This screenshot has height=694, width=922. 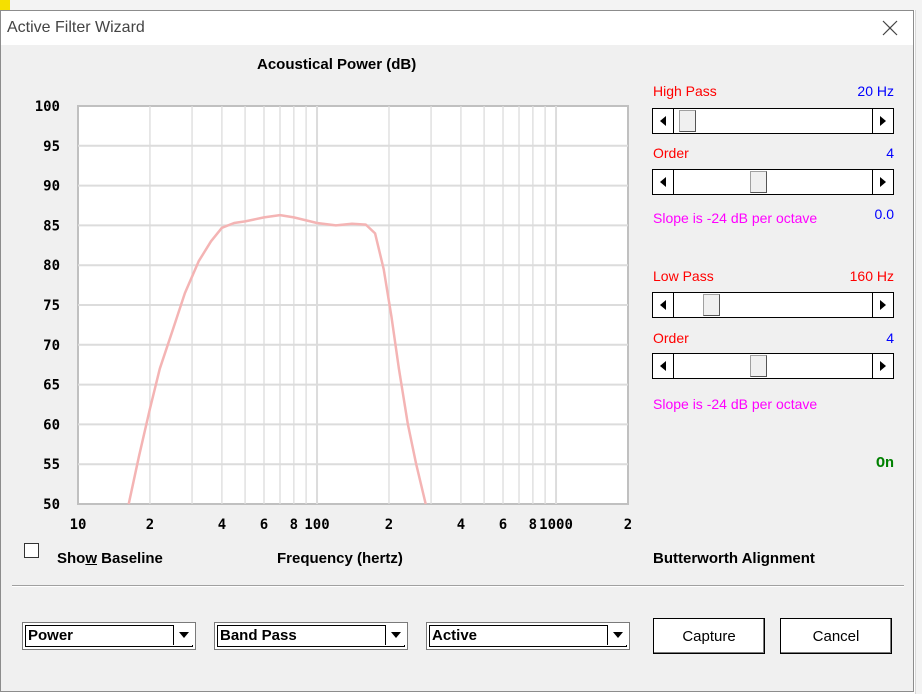 I want to click on high-pass-slider, so click(x=773, y=121).